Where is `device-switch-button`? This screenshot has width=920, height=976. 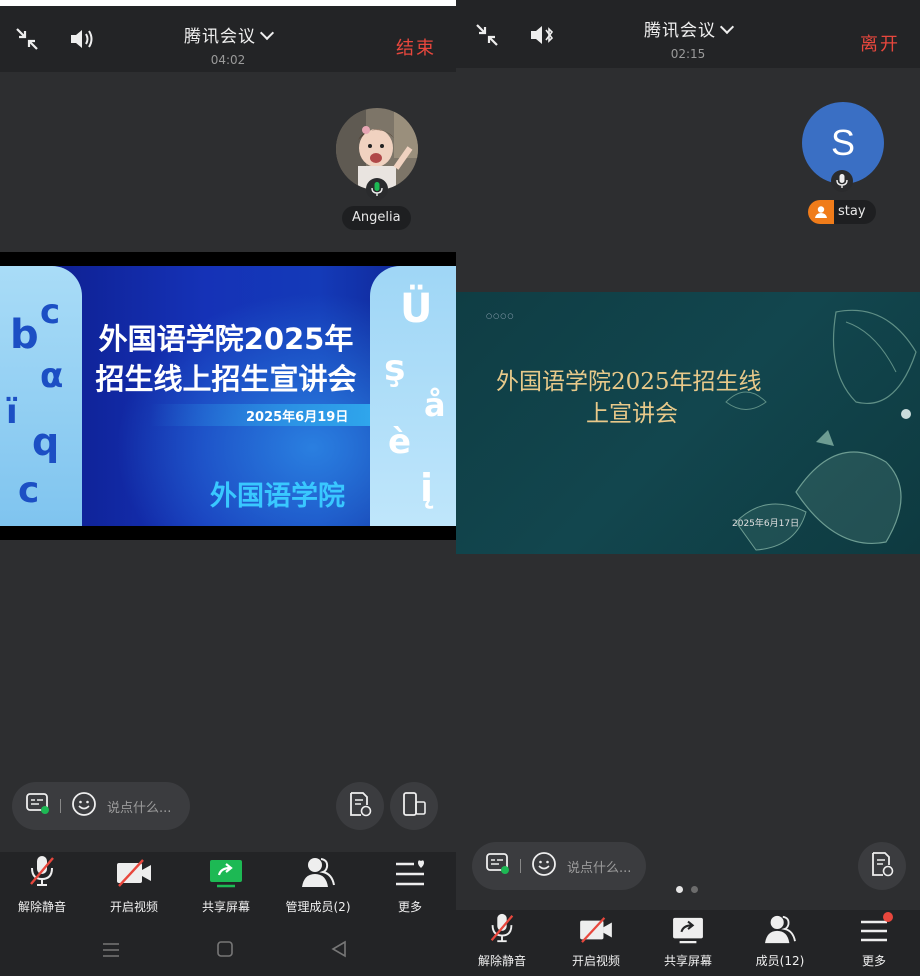
device-switch-button is located at coordinates (414, 806).